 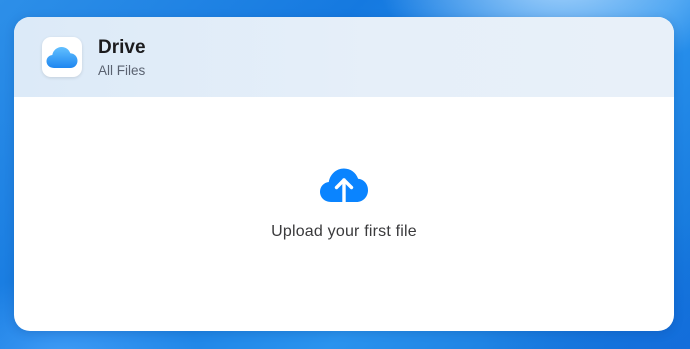 I want to click on app-title: Drive, so click(x=122, y=47).